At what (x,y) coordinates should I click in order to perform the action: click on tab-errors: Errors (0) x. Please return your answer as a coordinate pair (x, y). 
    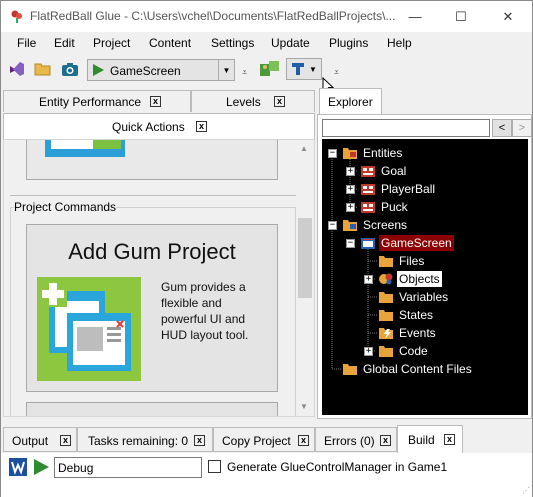
    Looking at the image, I should click on (356, 439).